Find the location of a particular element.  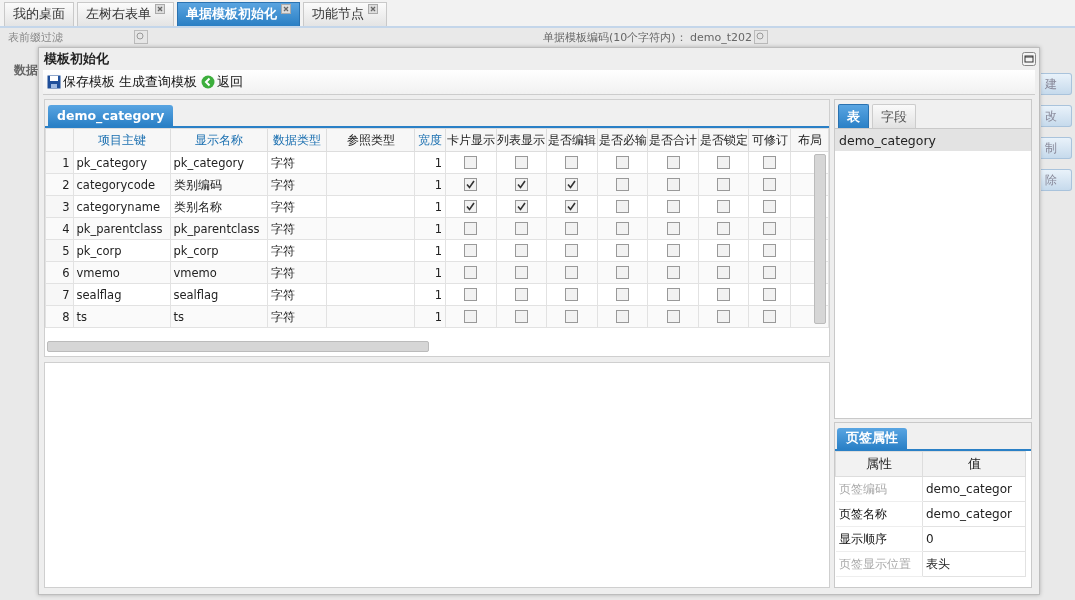

horizontal-scrollbar is located at coordinates (238, 346).